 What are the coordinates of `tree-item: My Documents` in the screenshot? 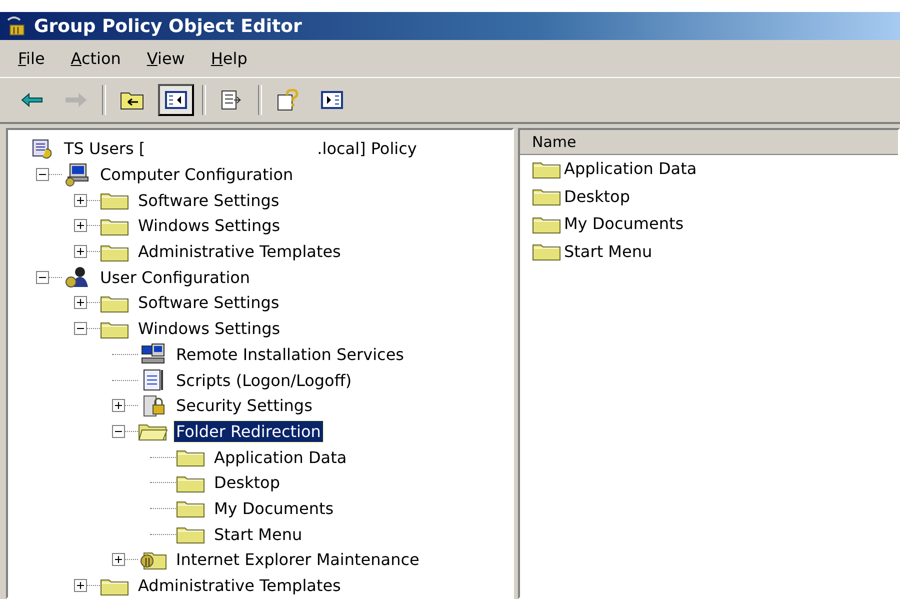 It's located at (274, 508).